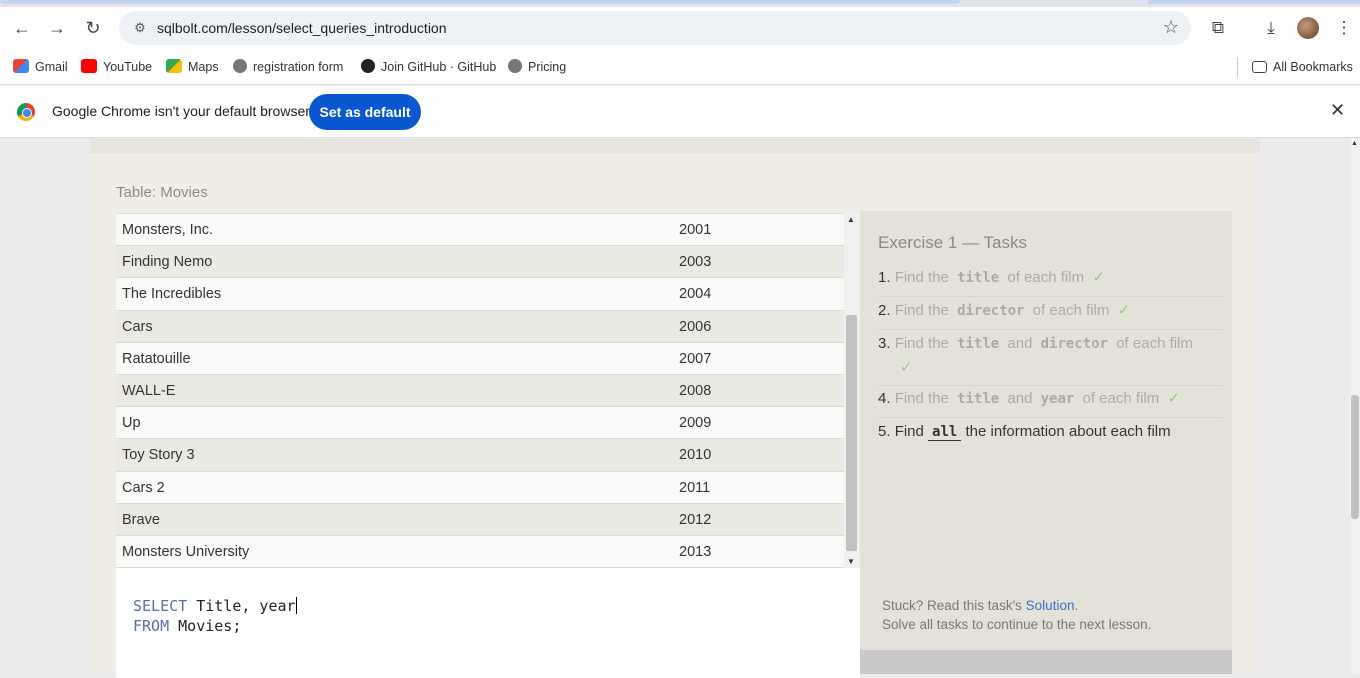 This screenshot has height=678, width=1360. What do you see at coordinates (1237, 67) in the screenshot?
I see `bookmarks-divider` at bounding box center [1237, 67].